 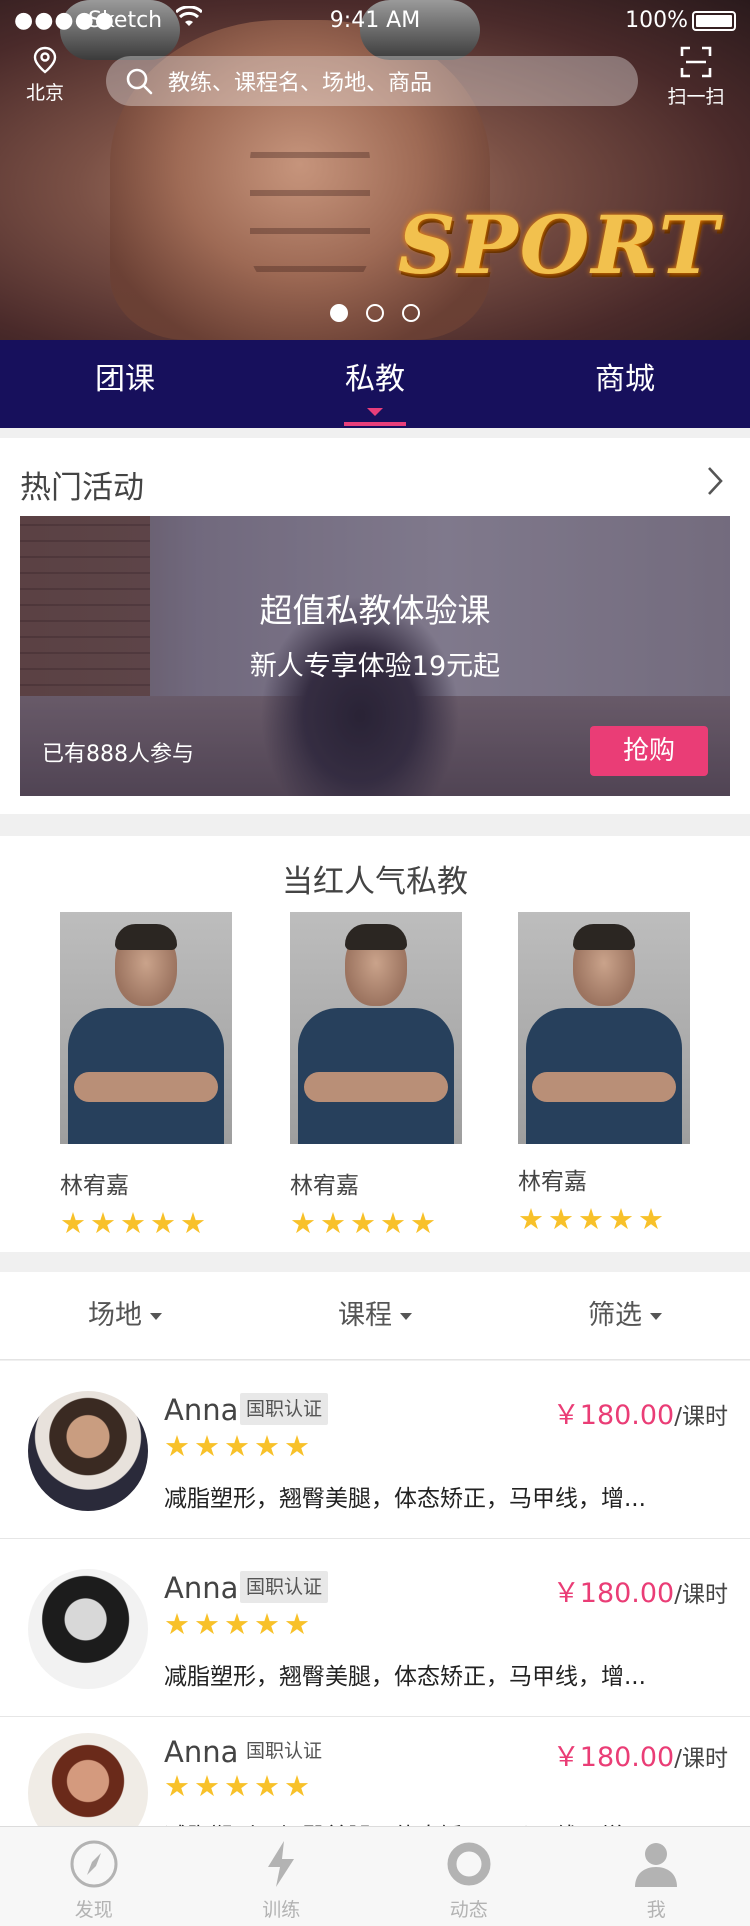 What do you see at coordinates (125, 1315) in the screenshot?
I see `filter-venue: 场地` at bounding box center [125, 1315].